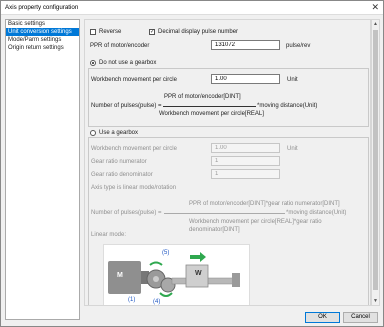 Image resolution: width=384 pixels, height=327 pixels. Describe the element at coordinates (224, 213) in the screenshot. I see `gearbox-fraction-line` at that location.